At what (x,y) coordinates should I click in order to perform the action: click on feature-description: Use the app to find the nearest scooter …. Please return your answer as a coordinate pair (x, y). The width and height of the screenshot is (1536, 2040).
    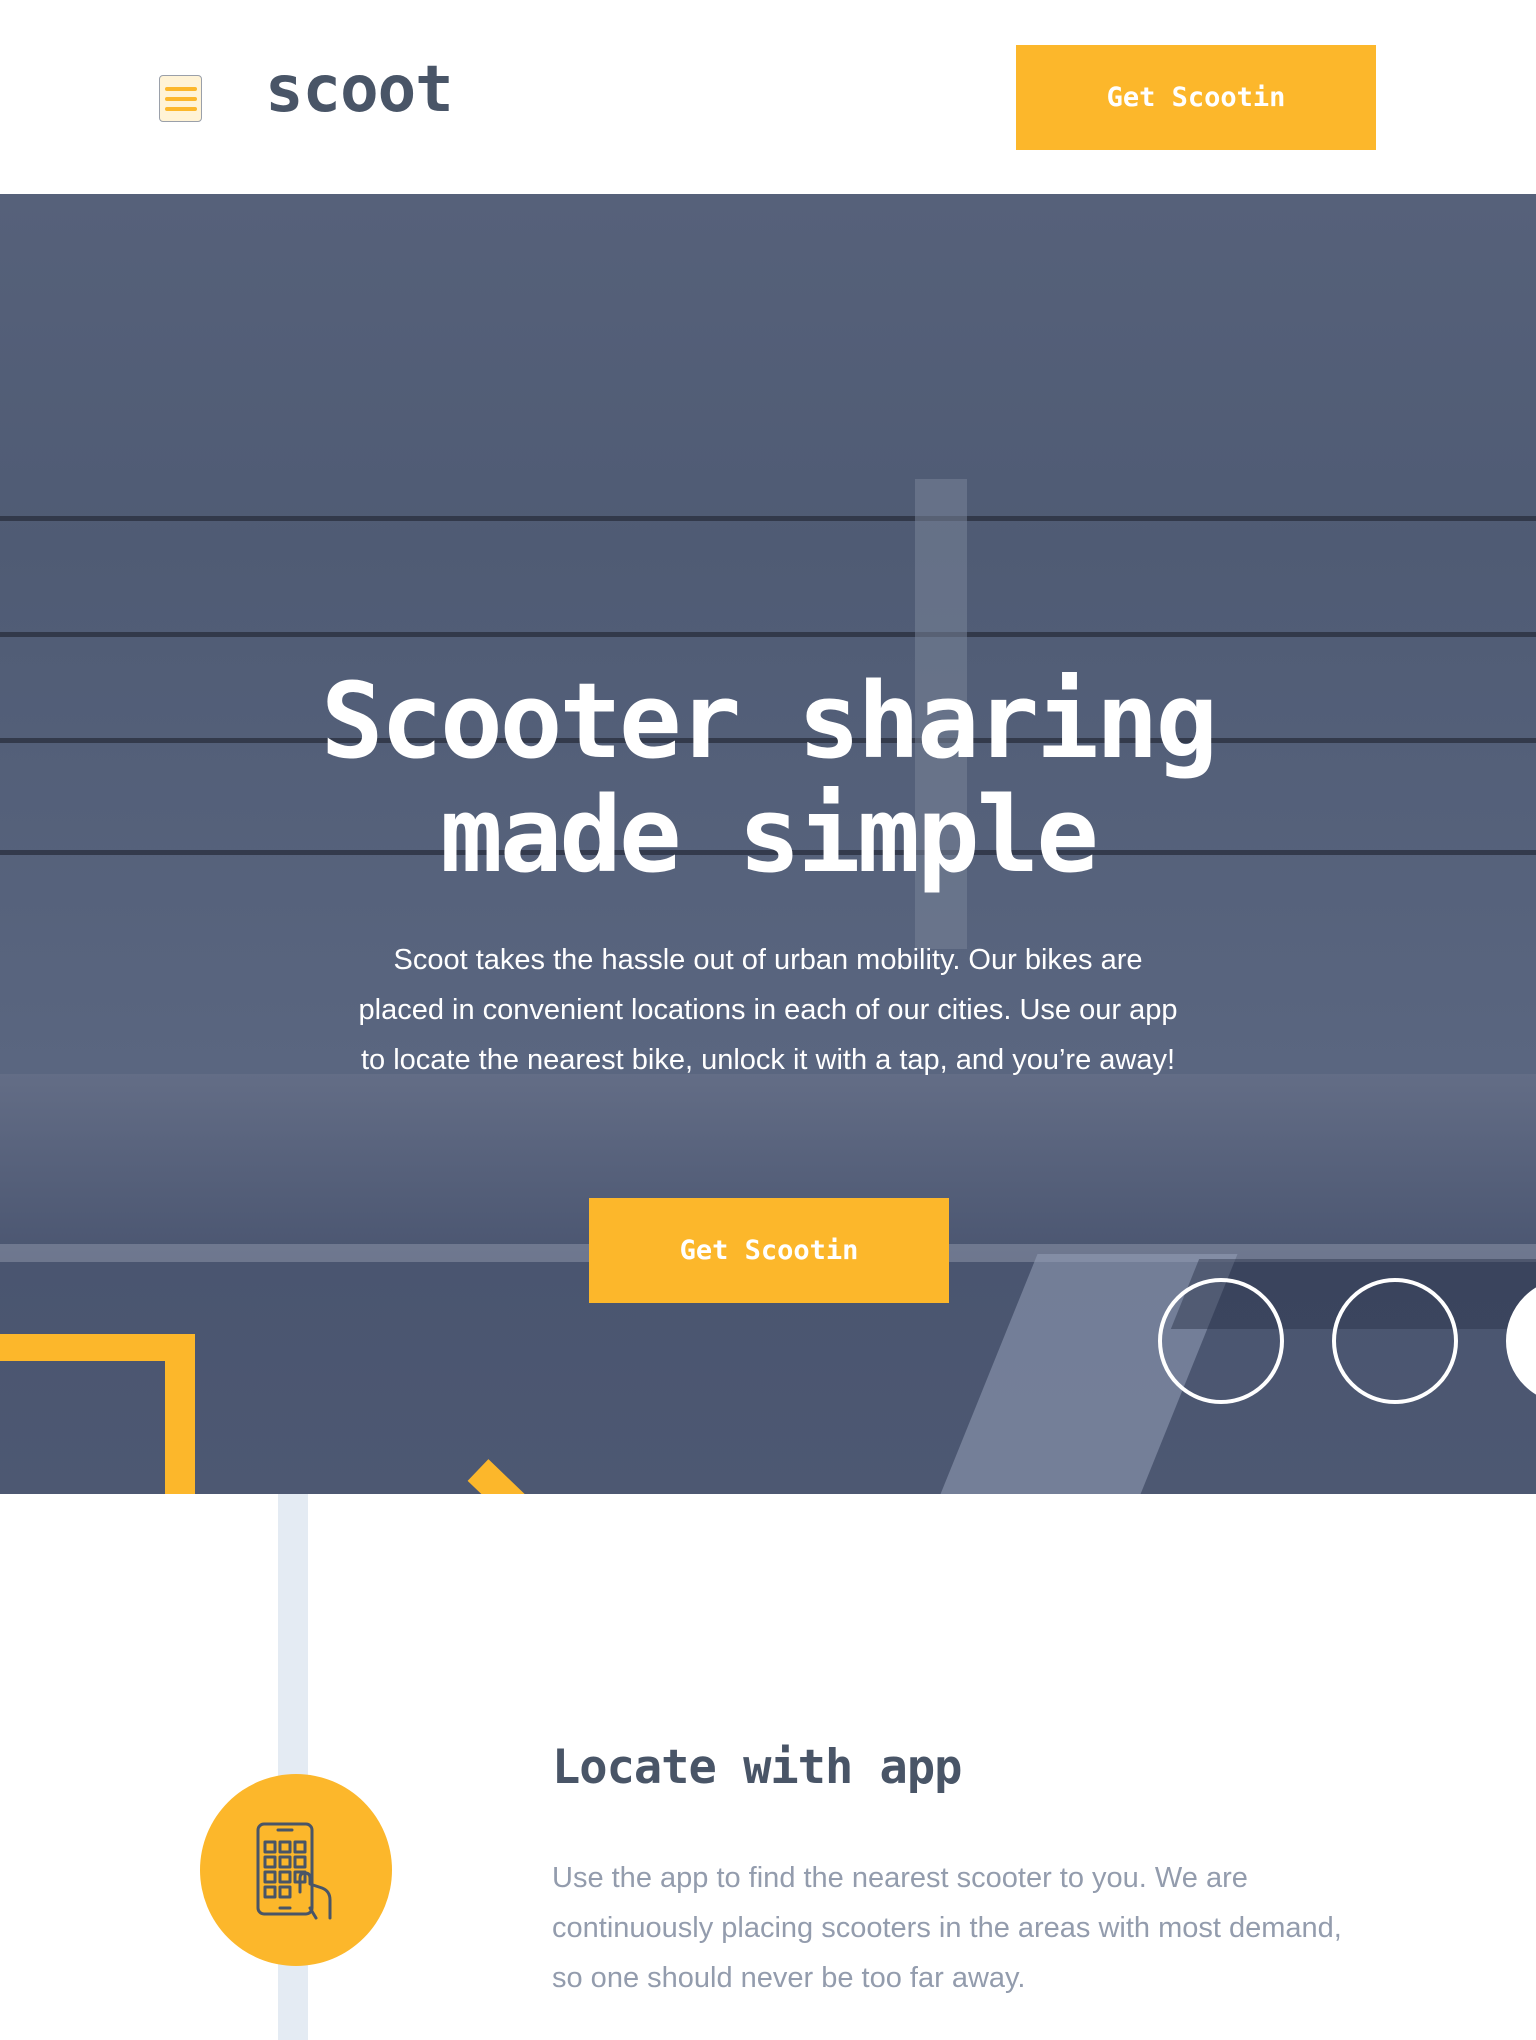
    Looking at the image, I should click on (947, 1928).